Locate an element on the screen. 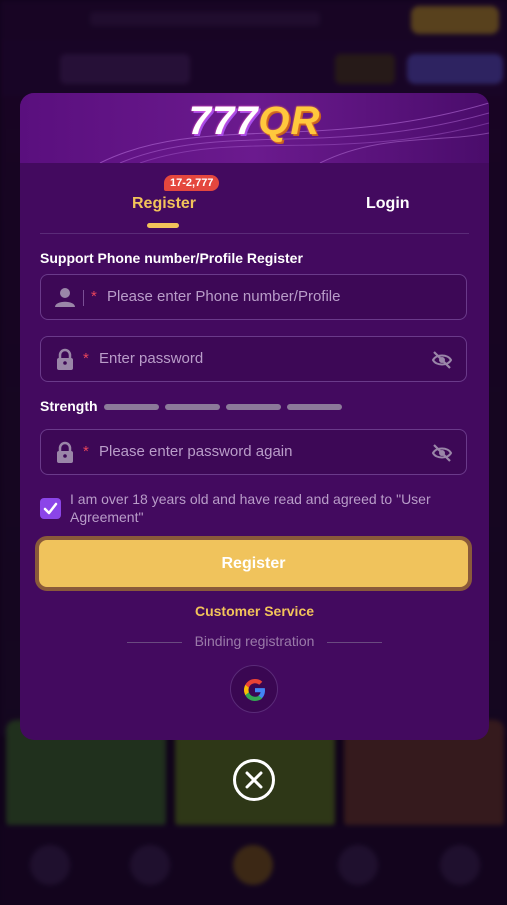 This screenshot has height=905, width=507. brand-banner: 777QR is located at coordinates (254, 128).